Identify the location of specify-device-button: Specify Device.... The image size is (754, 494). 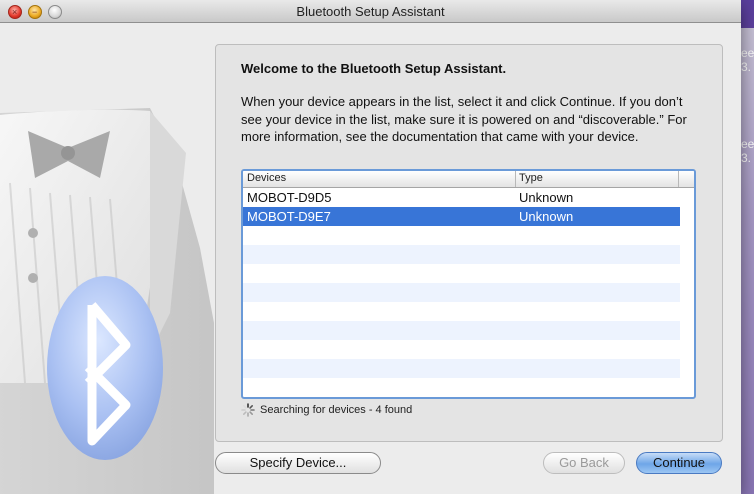
(298, 463).